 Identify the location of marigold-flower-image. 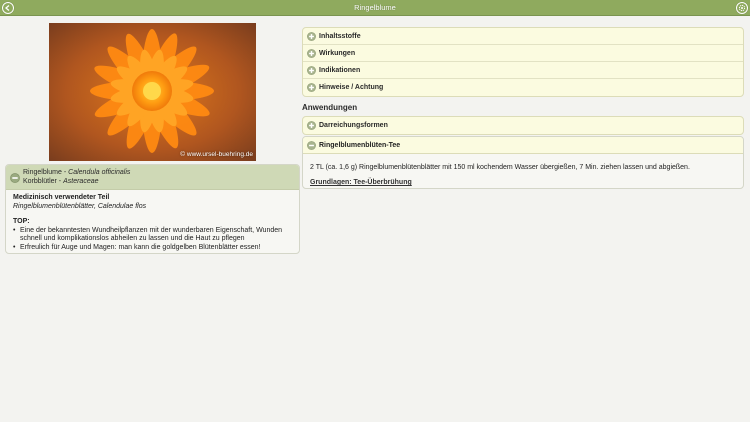
(152, 92).